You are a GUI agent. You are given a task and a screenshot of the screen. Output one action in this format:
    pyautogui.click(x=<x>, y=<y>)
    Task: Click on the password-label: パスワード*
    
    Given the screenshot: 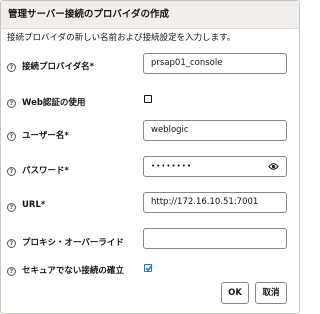 What is the action you would take?
    pyautogui.click(x=45, y=171)
    